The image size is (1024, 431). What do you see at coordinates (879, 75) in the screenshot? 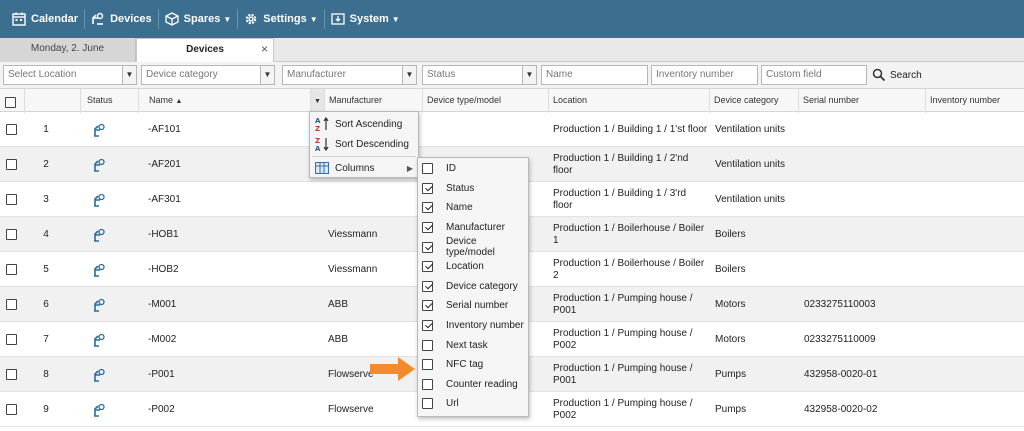
I see `search-icon` at bounding box center [879, 75].